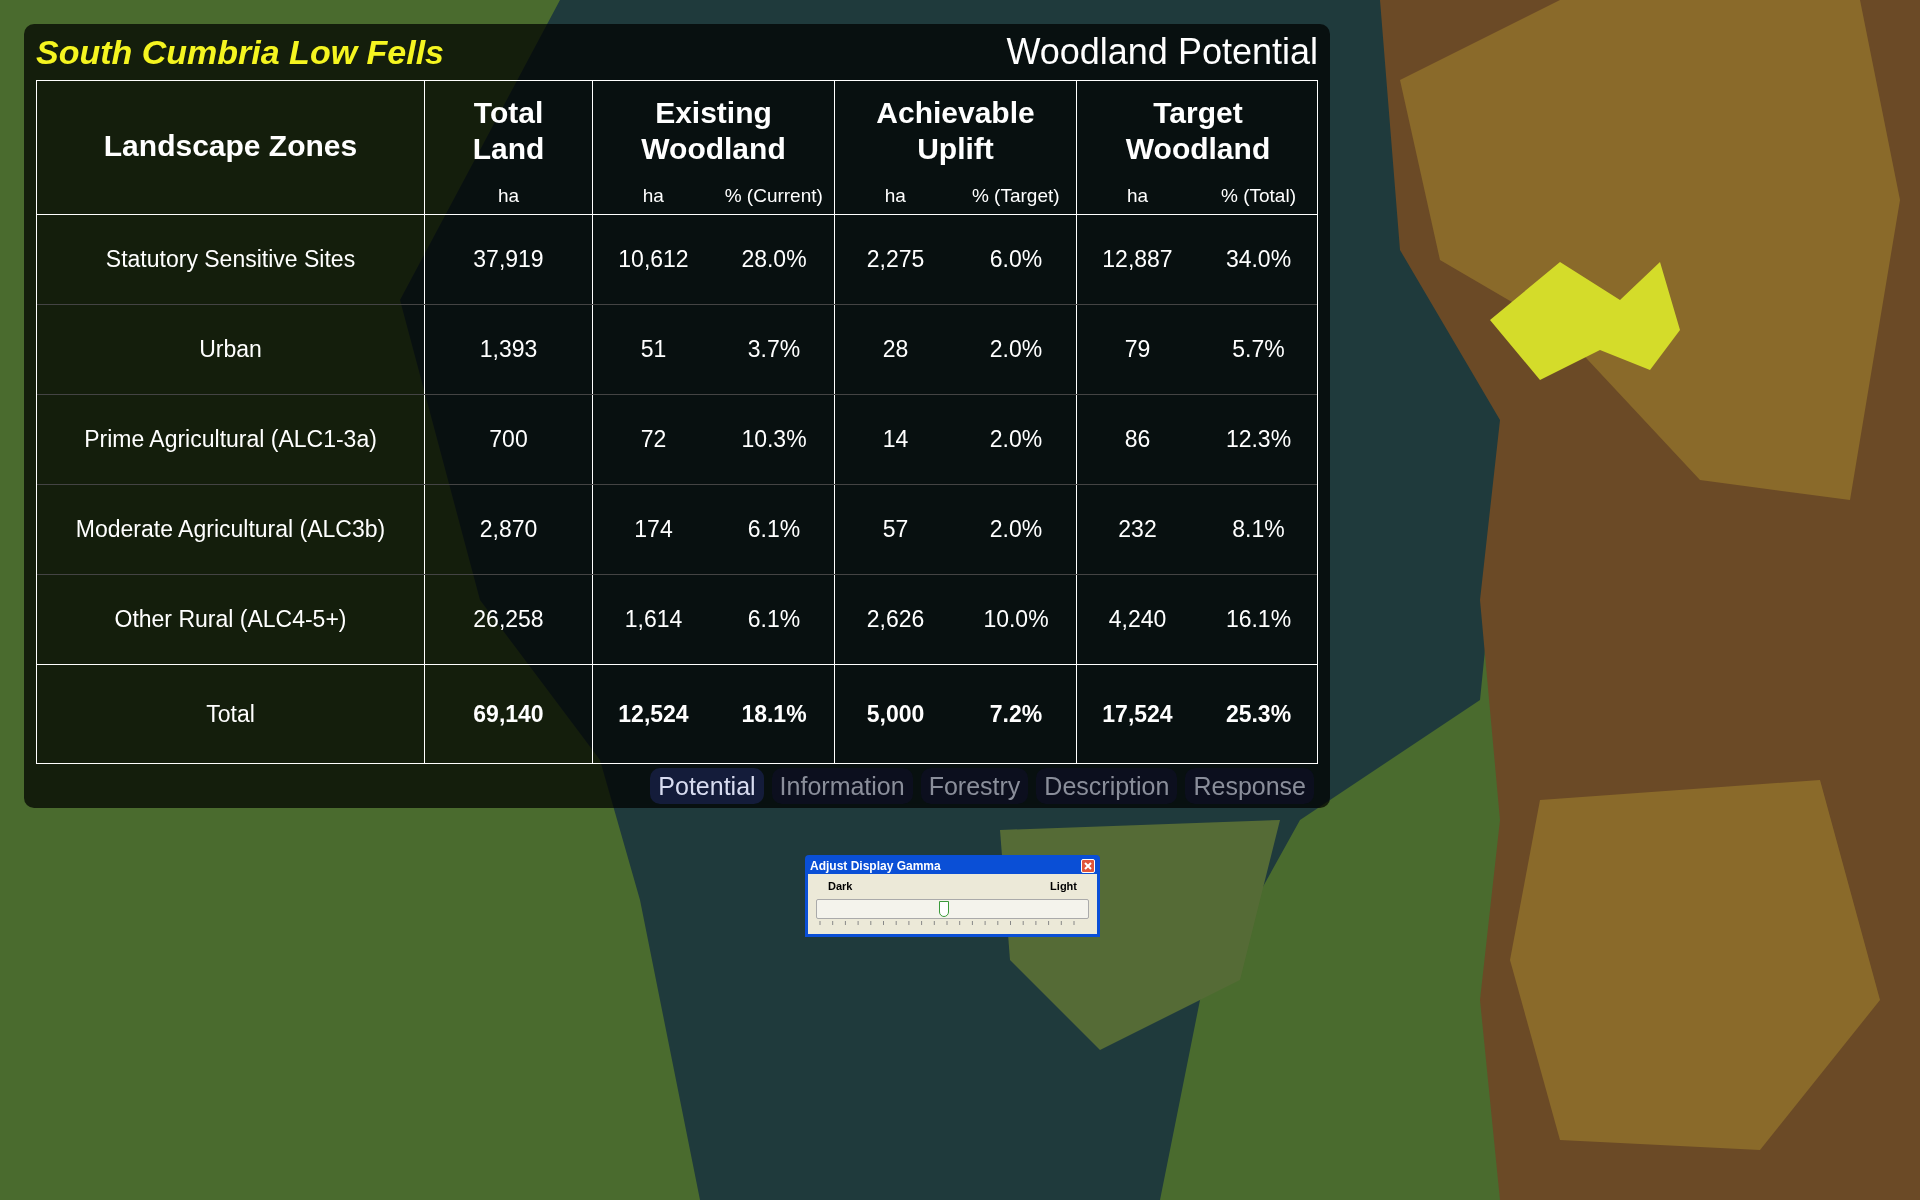 The image size is (1920, 1200). Describe the element at coordinates (895, 530) in the screenshot. I see `table-cell-text: 57` at that location.